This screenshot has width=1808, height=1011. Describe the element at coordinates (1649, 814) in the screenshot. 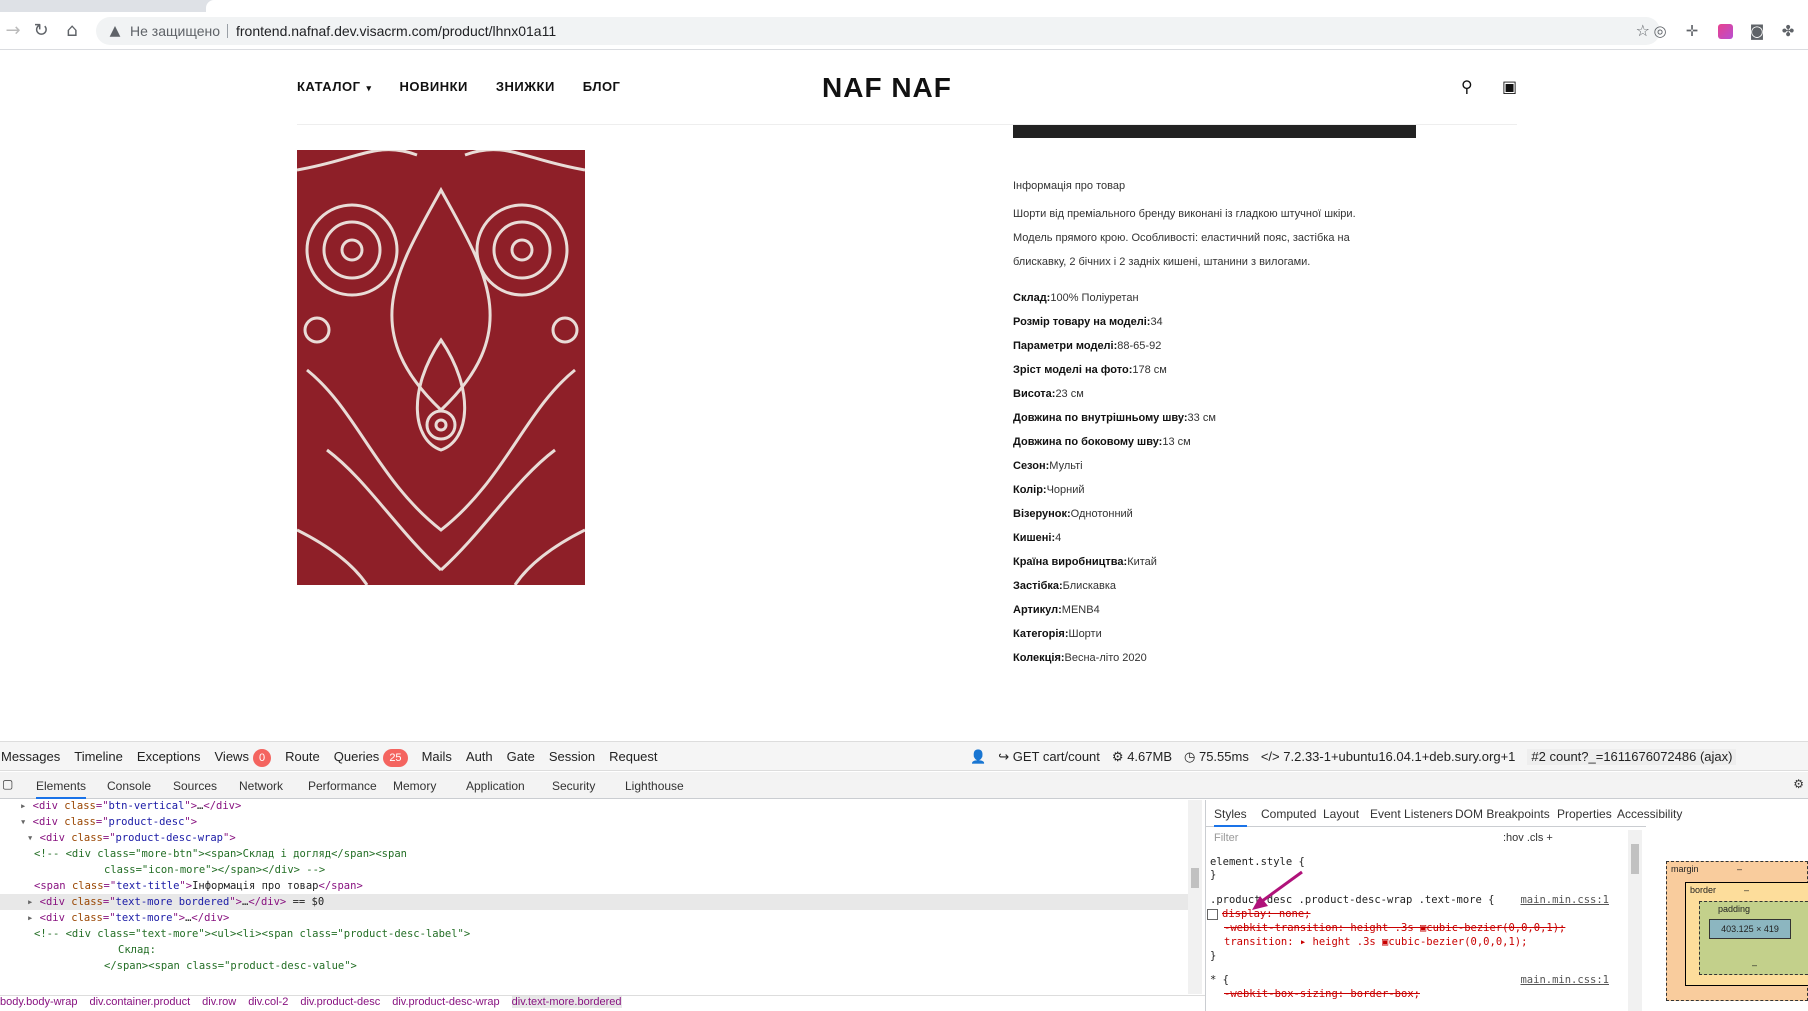

I see `styles-tab-accessibility: Accessibility` at that location.